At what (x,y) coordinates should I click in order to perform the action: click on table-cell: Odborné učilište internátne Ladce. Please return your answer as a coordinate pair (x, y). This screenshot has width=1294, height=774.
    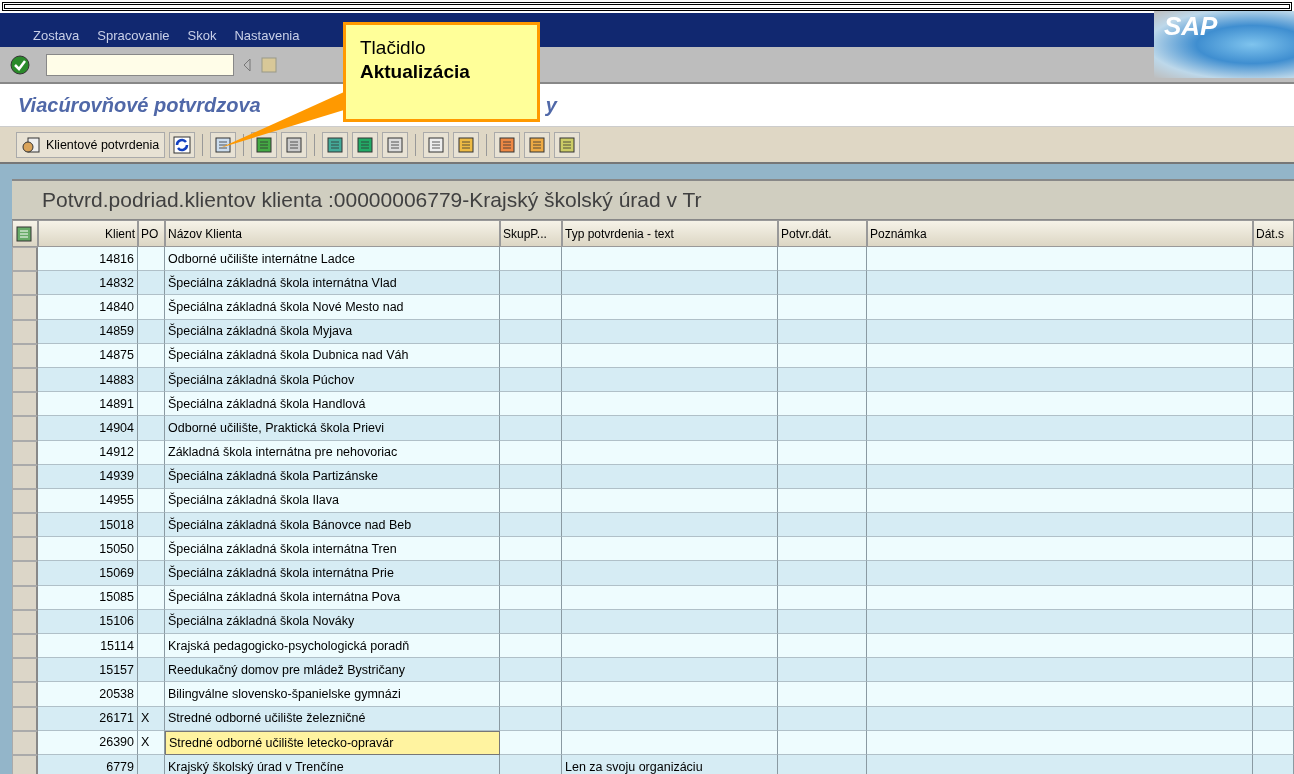
    Looking at the image, I should click on (332, 259).